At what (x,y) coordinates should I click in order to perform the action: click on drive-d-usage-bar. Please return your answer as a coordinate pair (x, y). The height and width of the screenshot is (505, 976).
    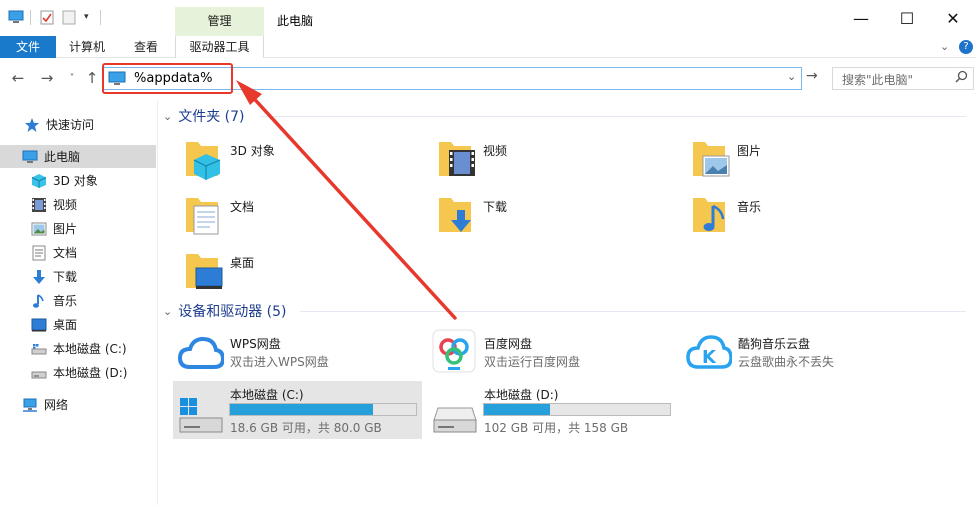
    Looking at the image, I should click on (577, 409).